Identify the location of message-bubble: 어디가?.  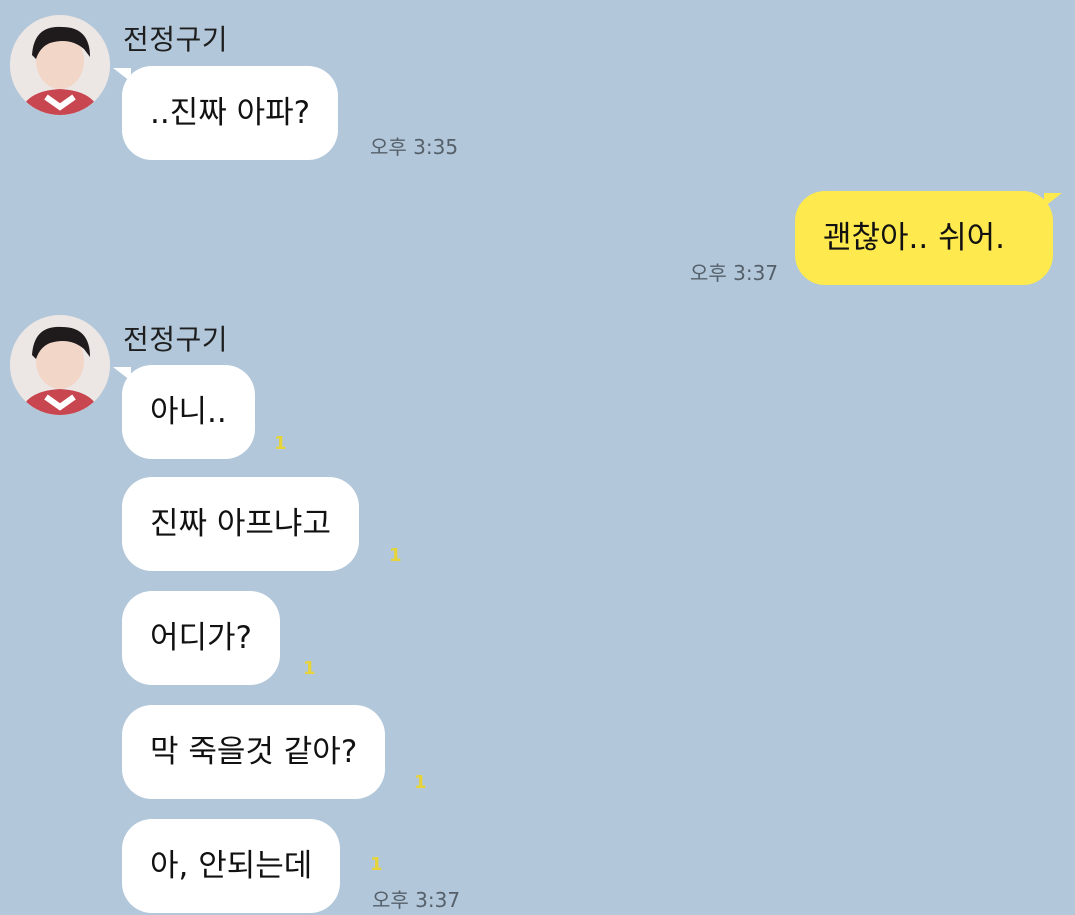
(201, 638).